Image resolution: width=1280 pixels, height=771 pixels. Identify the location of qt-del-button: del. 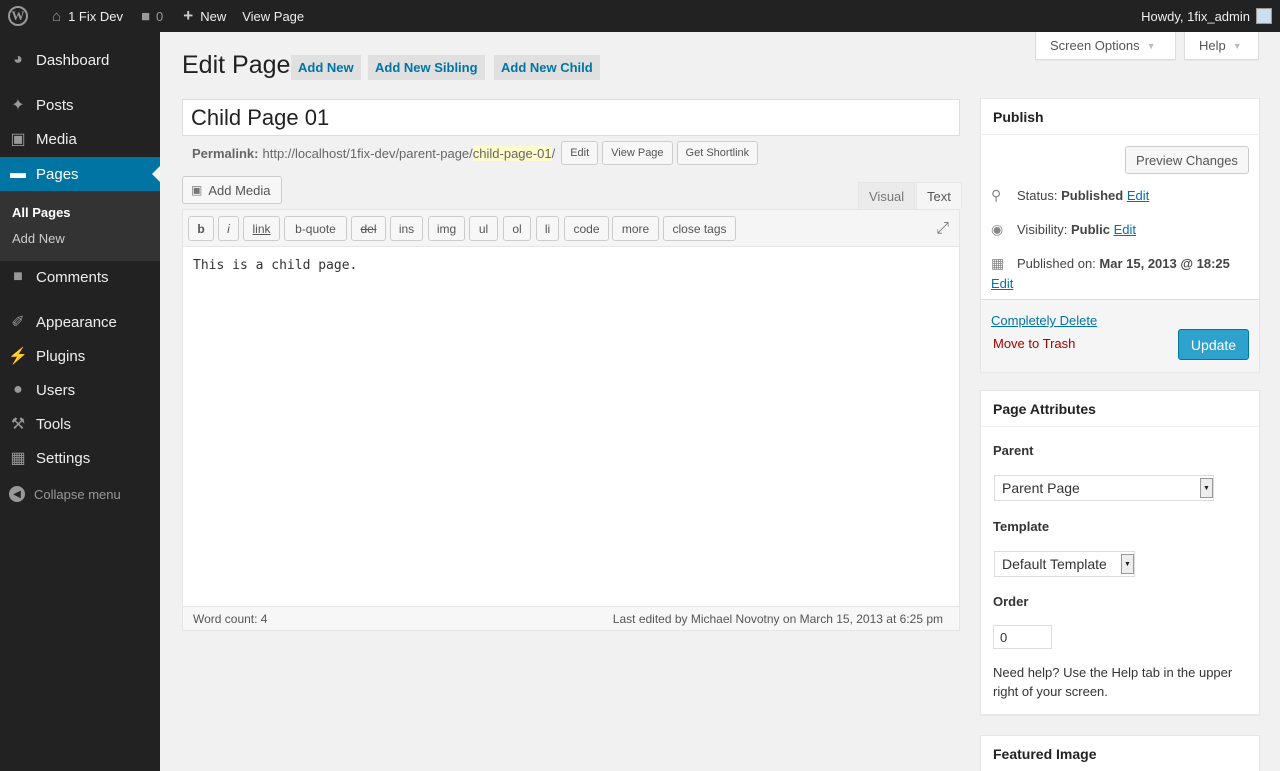
(368, 228).